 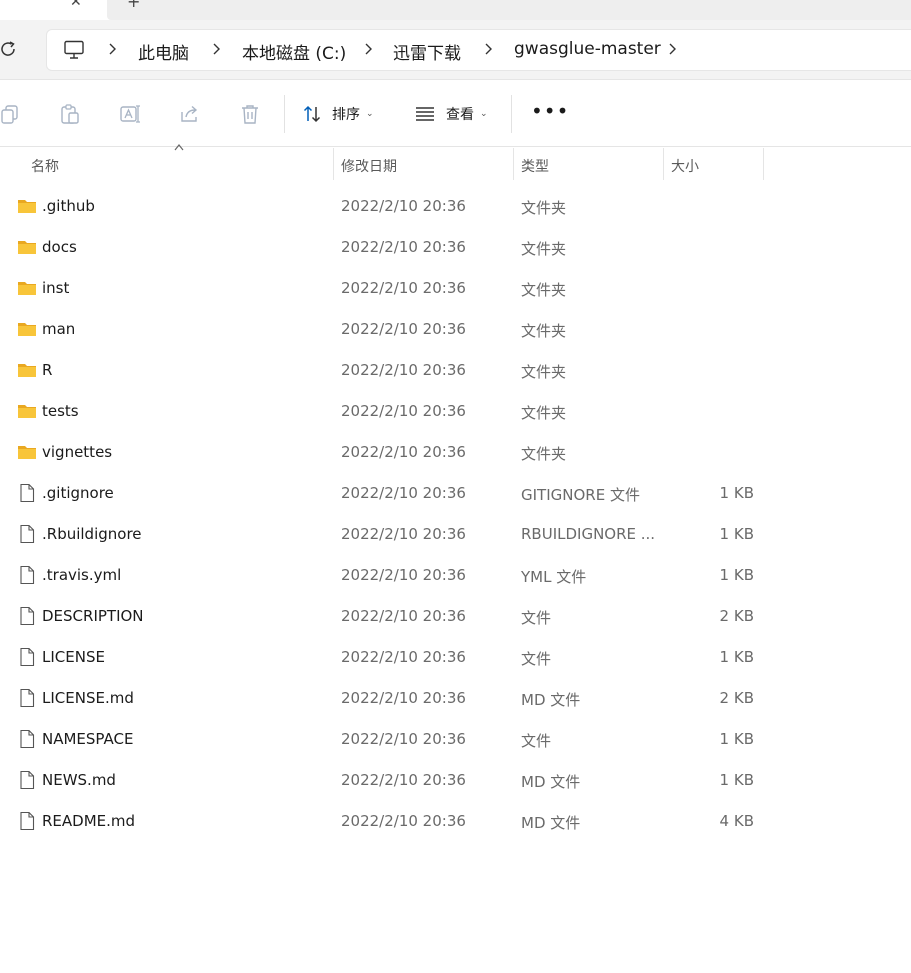 I want to click on close-tab-button: ✕, so click(x=76, y=5).